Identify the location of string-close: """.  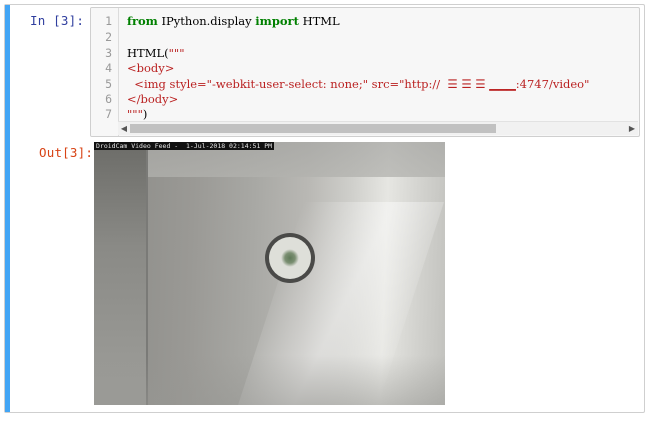
(135, 114).